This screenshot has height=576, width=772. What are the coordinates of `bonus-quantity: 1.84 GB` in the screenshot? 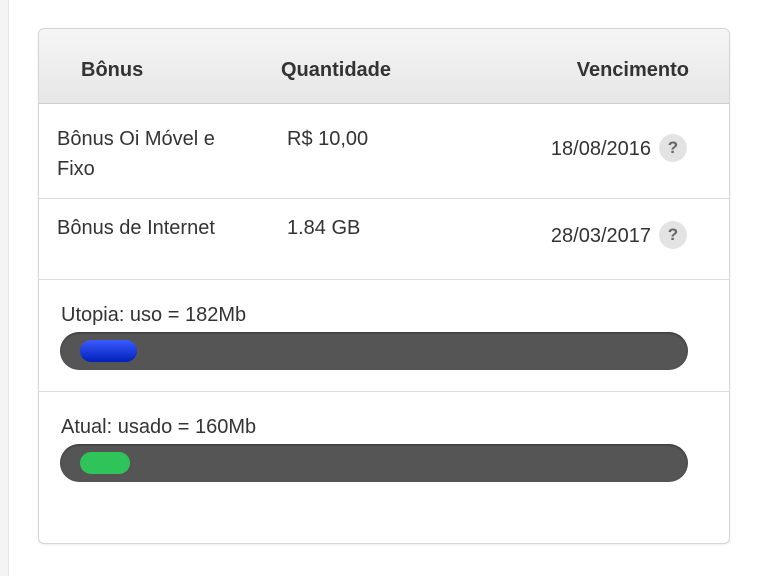 It's located at (324, 228).